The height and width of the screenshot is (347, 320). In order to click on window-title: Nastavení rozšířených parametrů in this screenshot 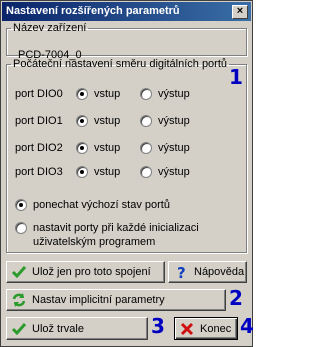, I will do `click(93, 11)`.